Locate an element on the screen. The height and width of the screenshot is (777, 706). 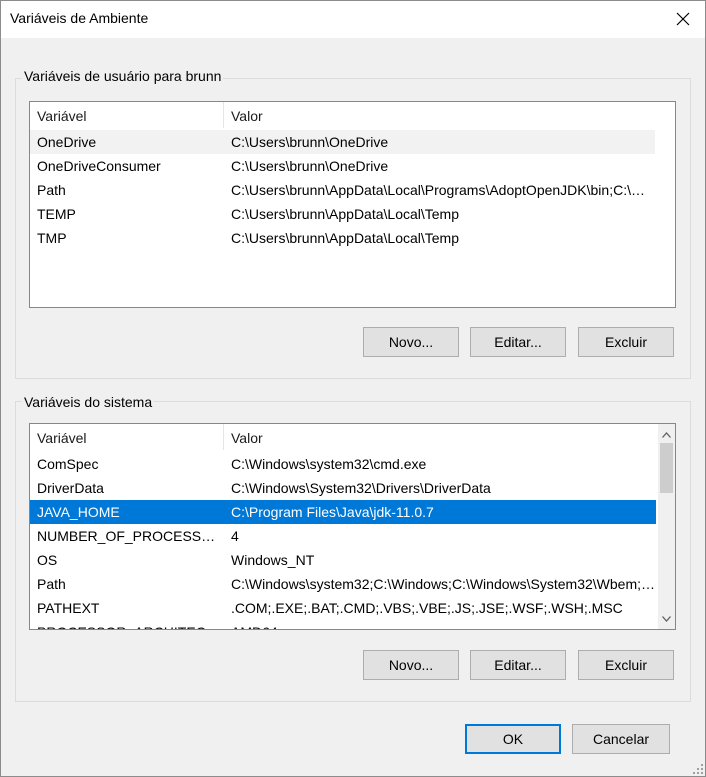
table-row: OS Windows_NT is located at coordinates (343, 560).